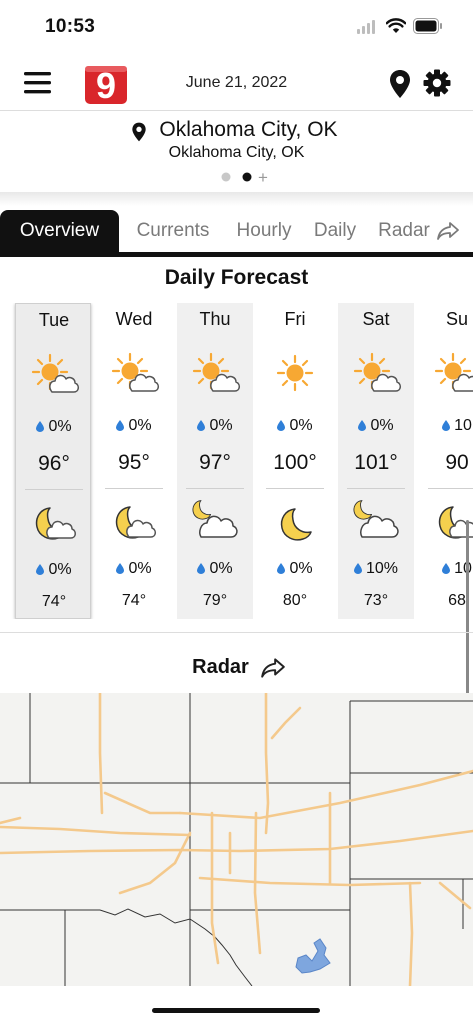 This screenshot has width=473, height=1024. Describe the element at coordinates (382, 568) in the screenshot. I see `night-precip-value: 10%` at that location.